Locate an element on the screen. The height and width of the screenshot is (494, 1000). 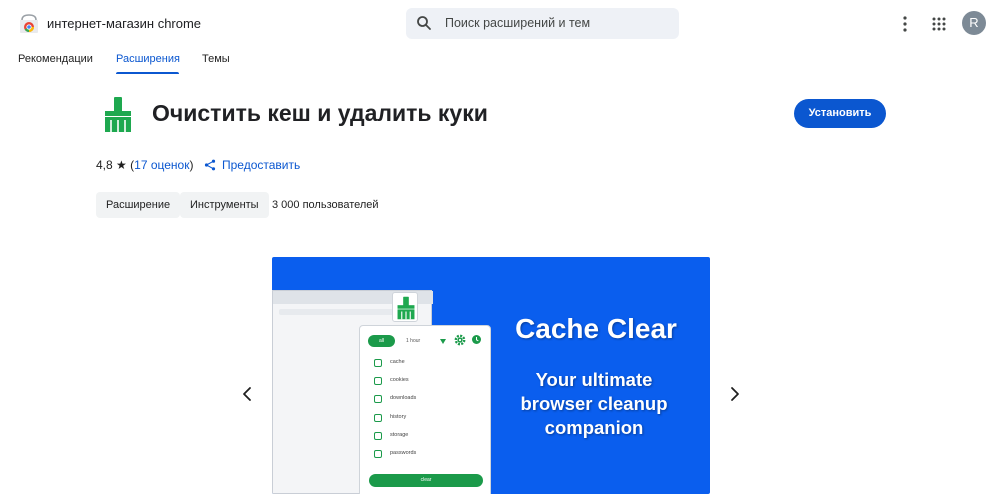
popup-time-select: 1 hour is located at coordinates (413, 341).